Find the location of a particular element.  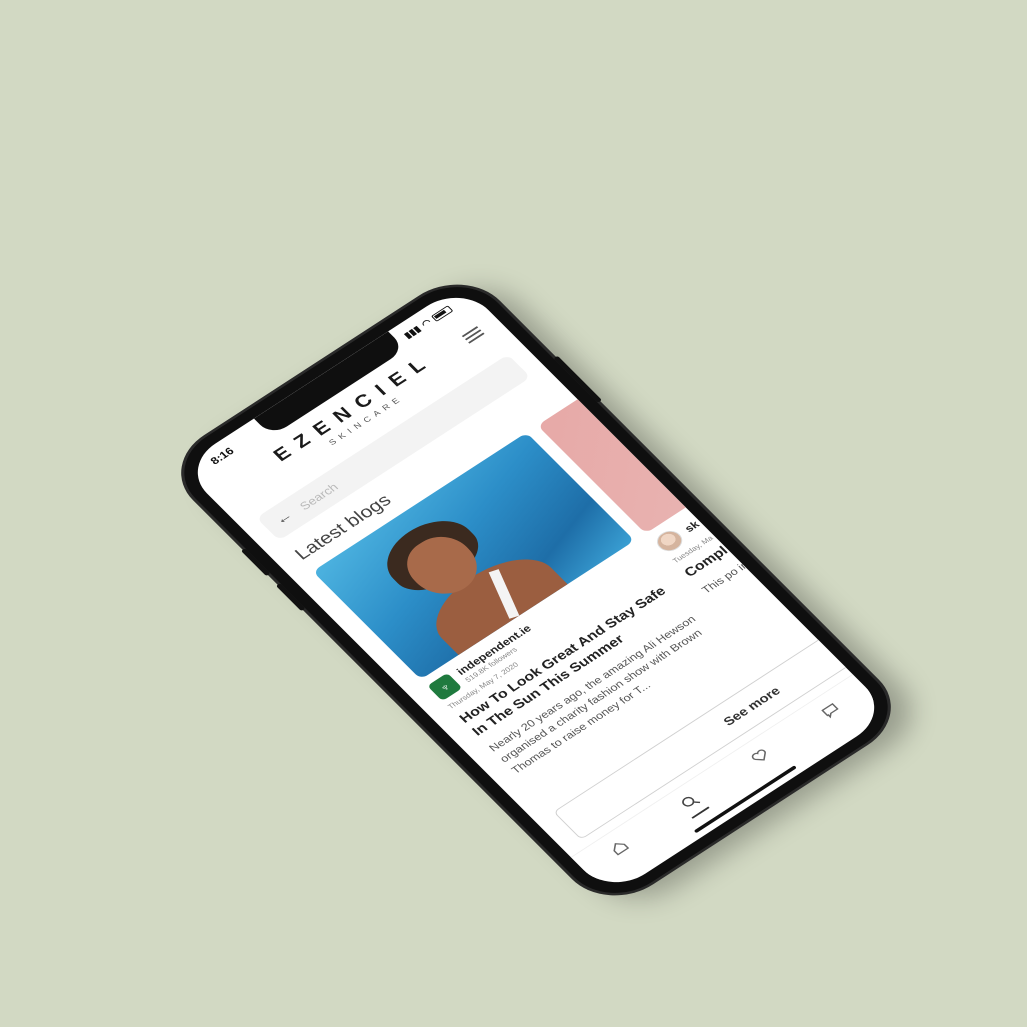

home-icon is located at coordinates (621, 849).